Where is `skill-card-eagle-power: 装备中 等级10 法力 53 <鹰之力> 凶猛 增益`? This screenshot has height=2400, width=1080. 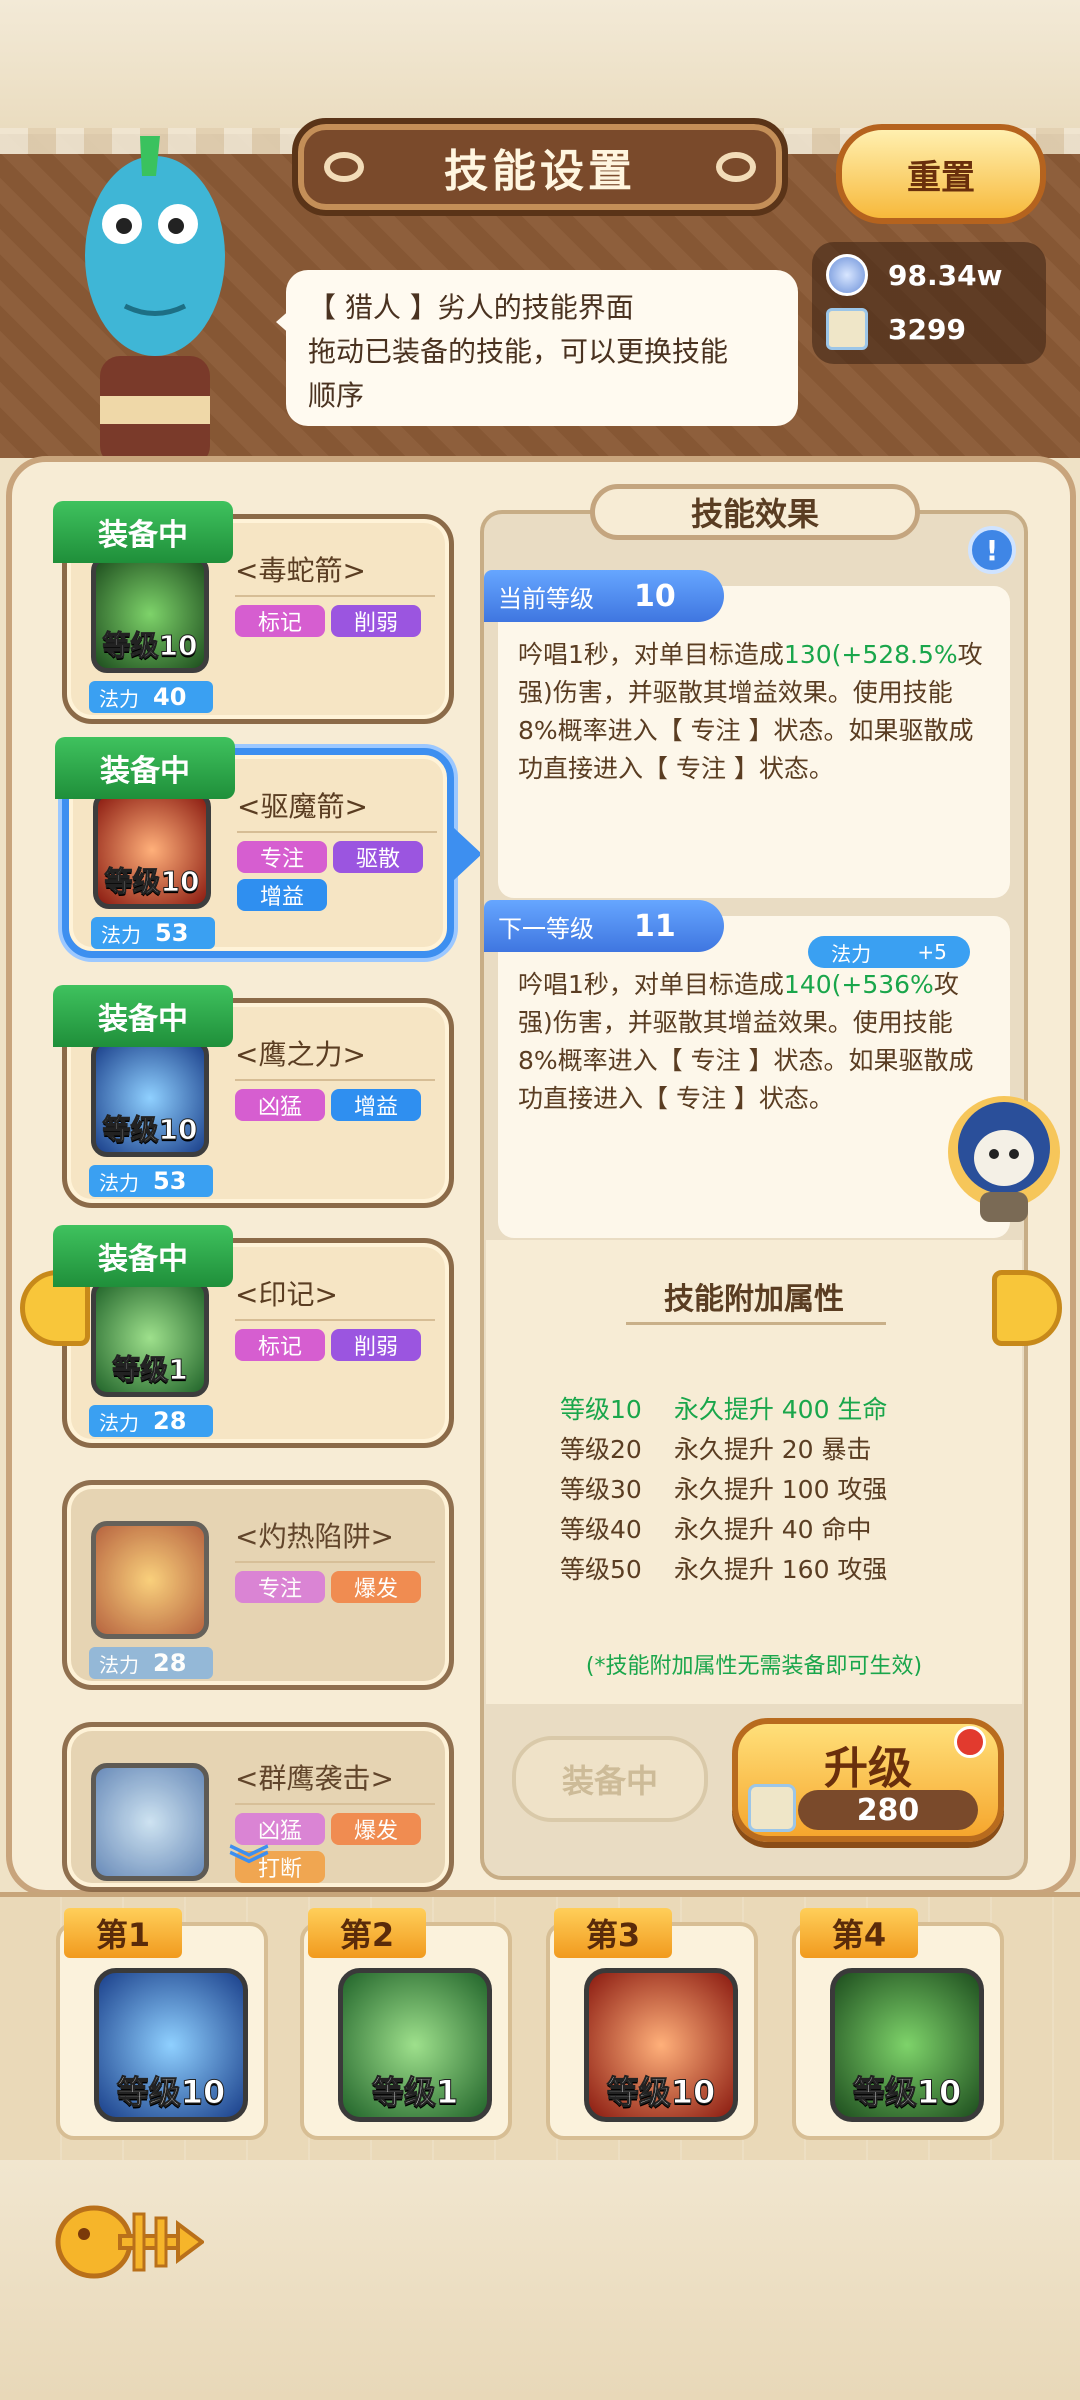 skill-card-eagle-power: 装备中 等级10 法力 53 <鹰之力> 凶猛 增益 is located at coordinates (253, 1096).